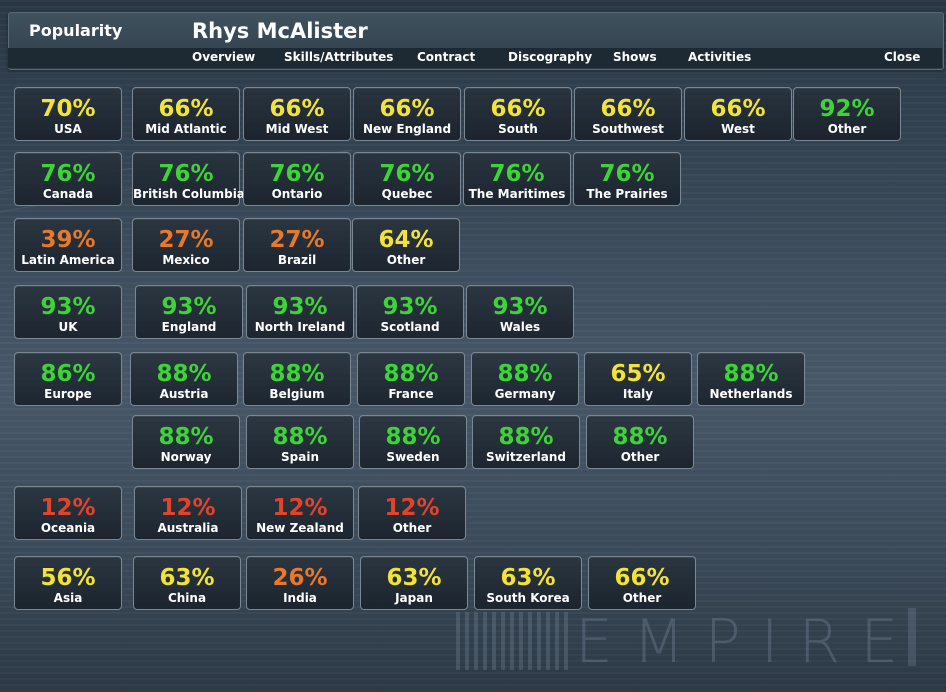 This screenshot has height=692, width=946. Describe the element at coordinates (526, 457) in the screenshot. I see `region-label: Switzerland` at that location.